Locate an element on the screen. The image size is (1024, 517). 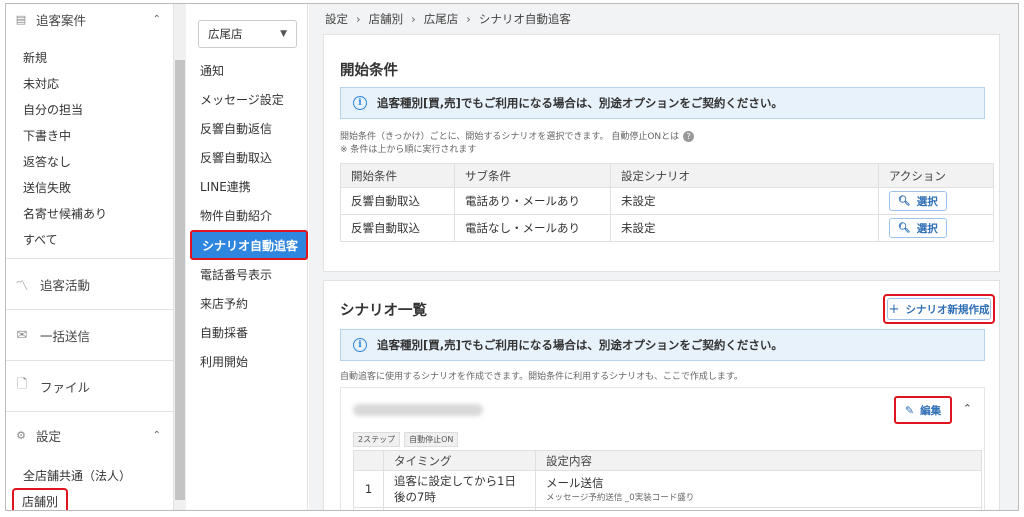
breadcrumb: 設定 › 店舗別 › 広尾店 › シナリオ自動追客 is located at coordinates (663, 19).